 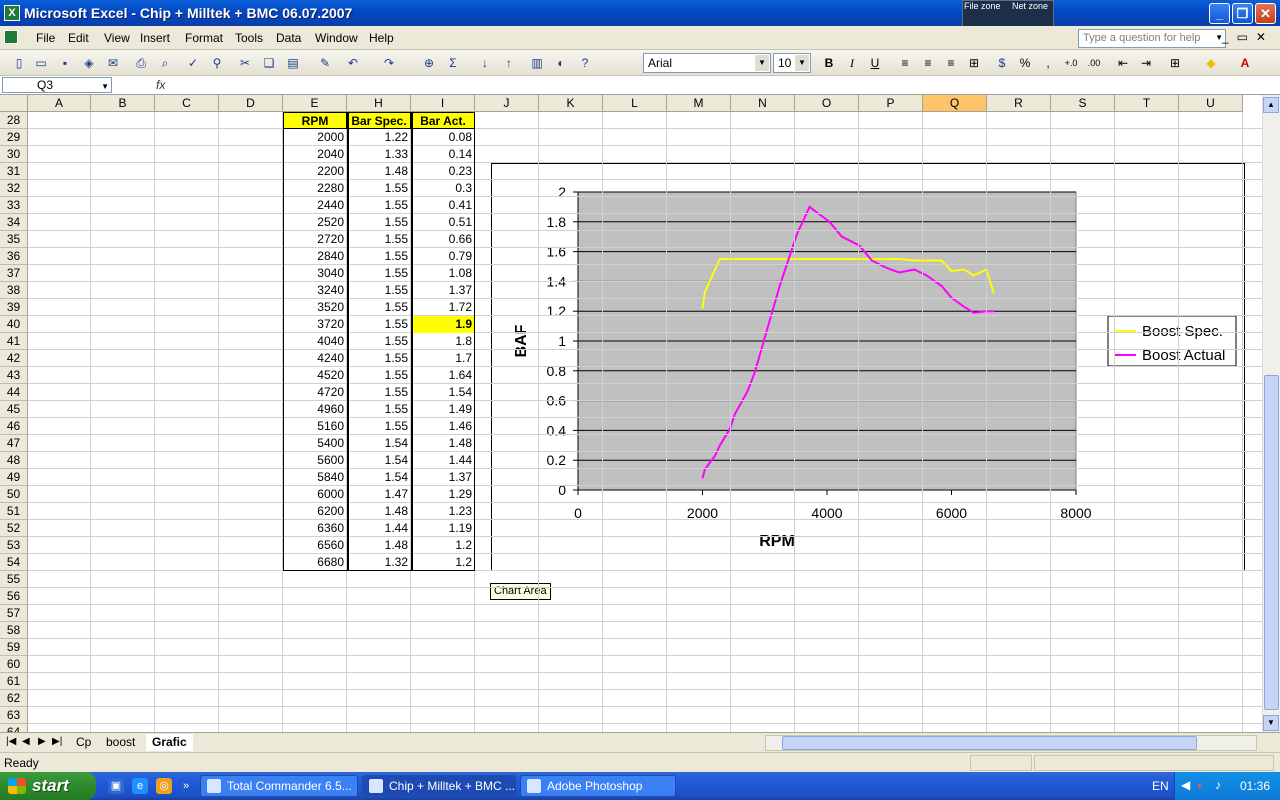 I want to click on table-cell: 1.9, so click(x=443, y=324).